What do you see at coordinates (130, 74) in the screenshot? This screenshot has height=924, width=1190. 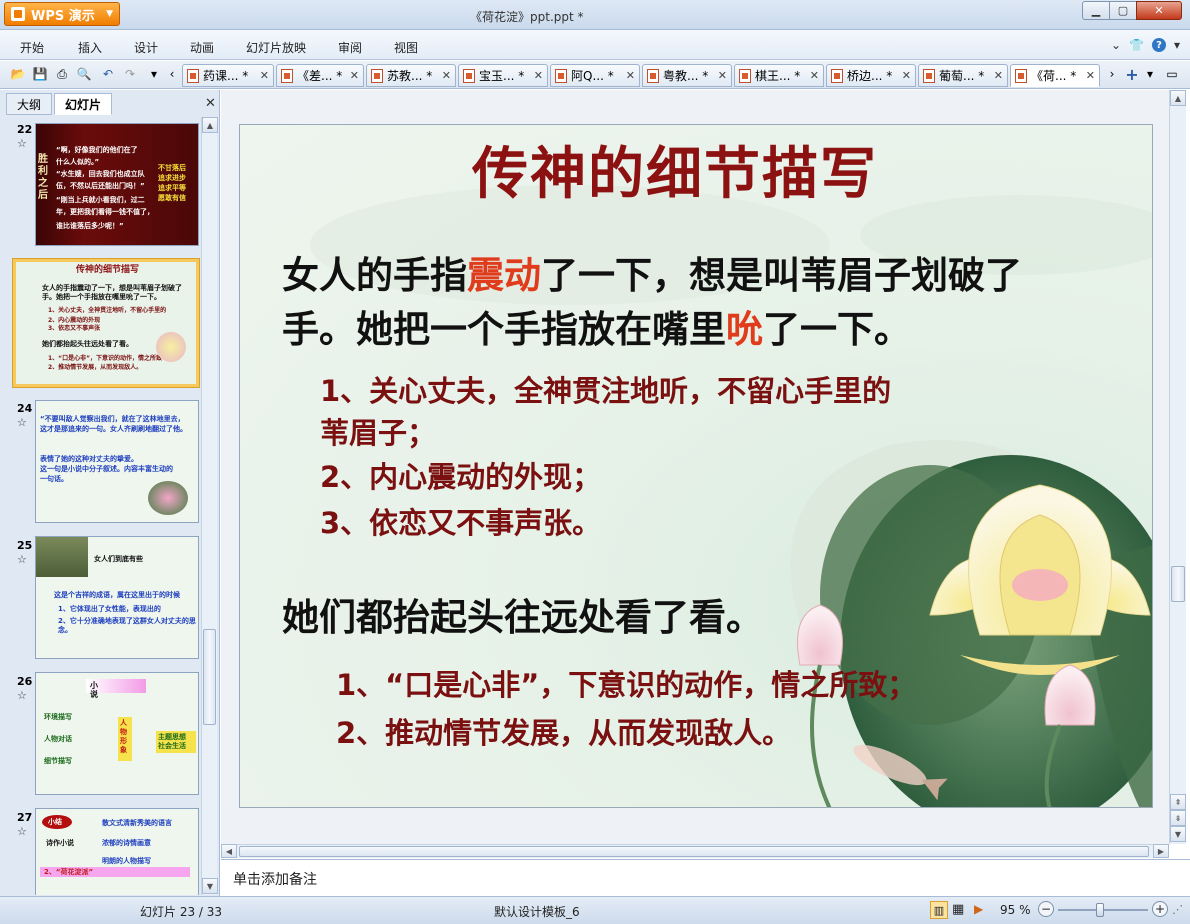 I see `redo-icon: ↷` at bounding box center [130, 74].